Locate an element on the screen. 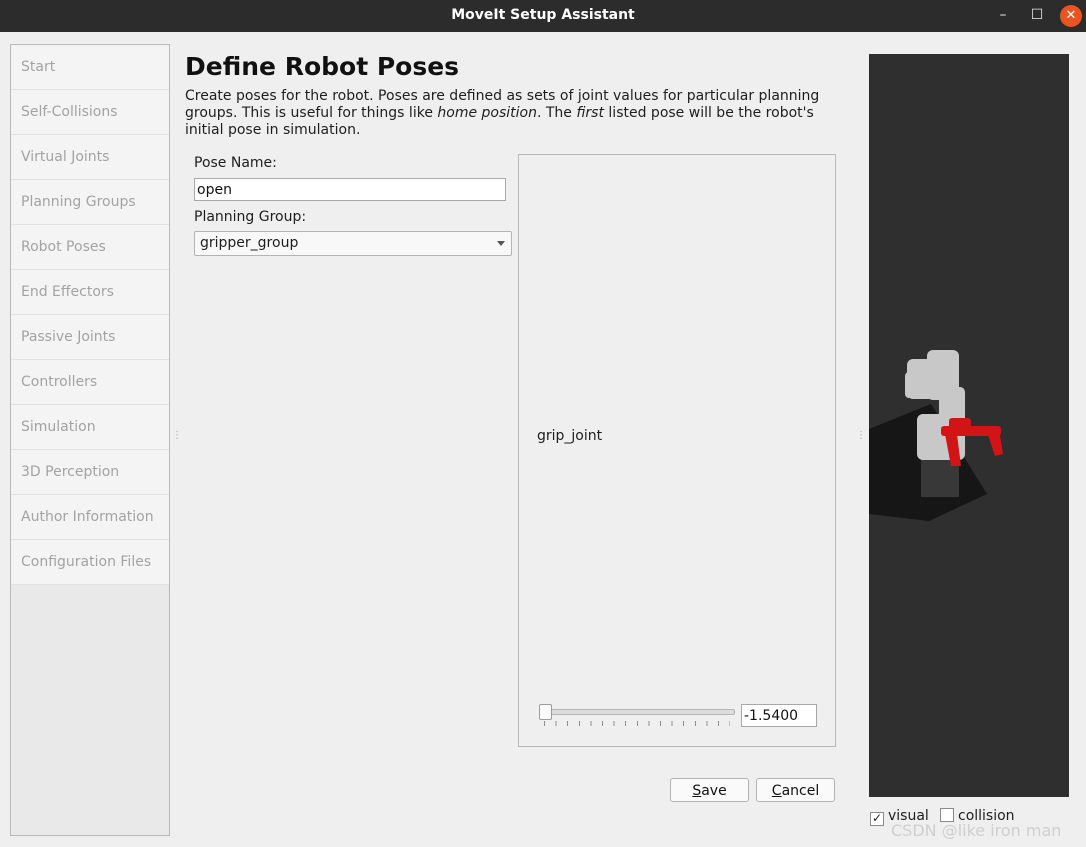 Image resolution: width=1086 pixels, height=847 pixels. slider-groove is located at coordinates (637, 712).